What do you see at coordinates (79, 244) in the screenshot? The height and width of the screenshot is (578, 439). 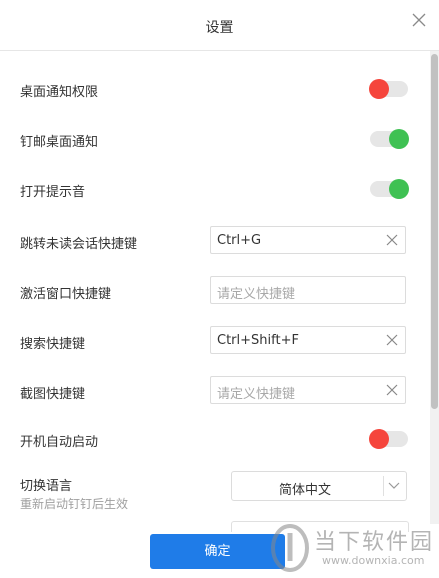 I see `setting-label: 跳转未读会话快捷键` at bounding box center [79, 244].